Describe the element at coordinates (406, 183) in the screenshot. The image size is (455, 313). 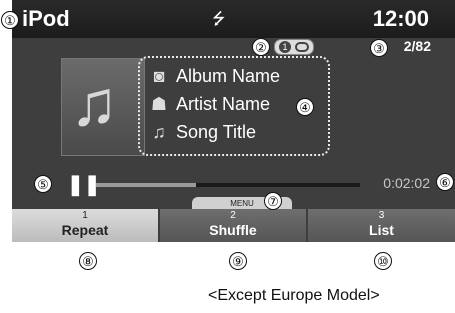
I see `elapsed-time: 0:02:02` at that location.